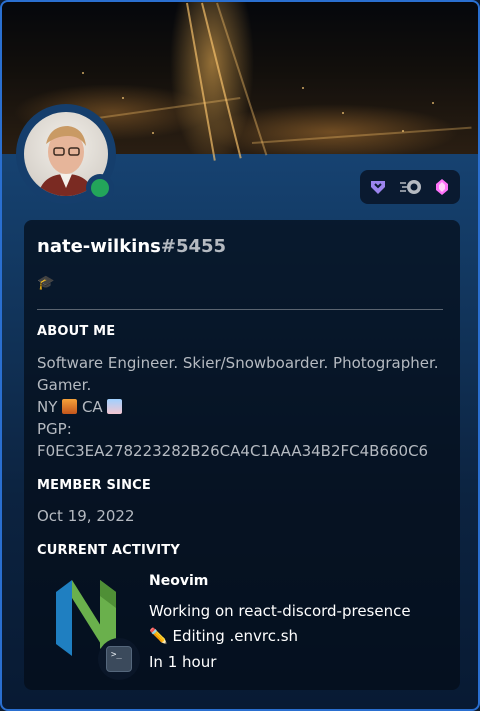 This screenshot has height=711, width=480. I want to click on discriminator: #5455, so click(193, 246).